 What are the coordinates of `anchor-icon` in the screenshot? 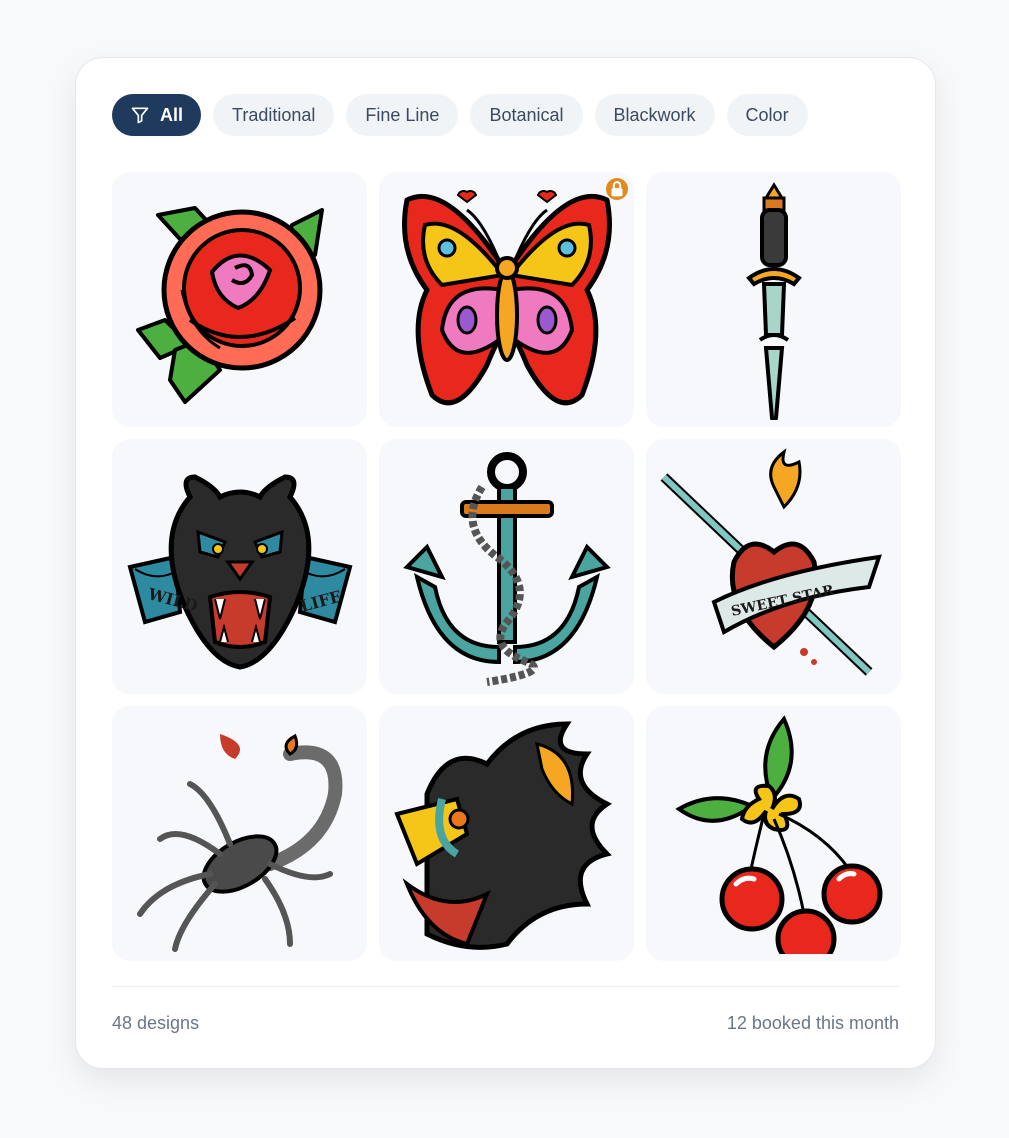 It's located at (506, 568).